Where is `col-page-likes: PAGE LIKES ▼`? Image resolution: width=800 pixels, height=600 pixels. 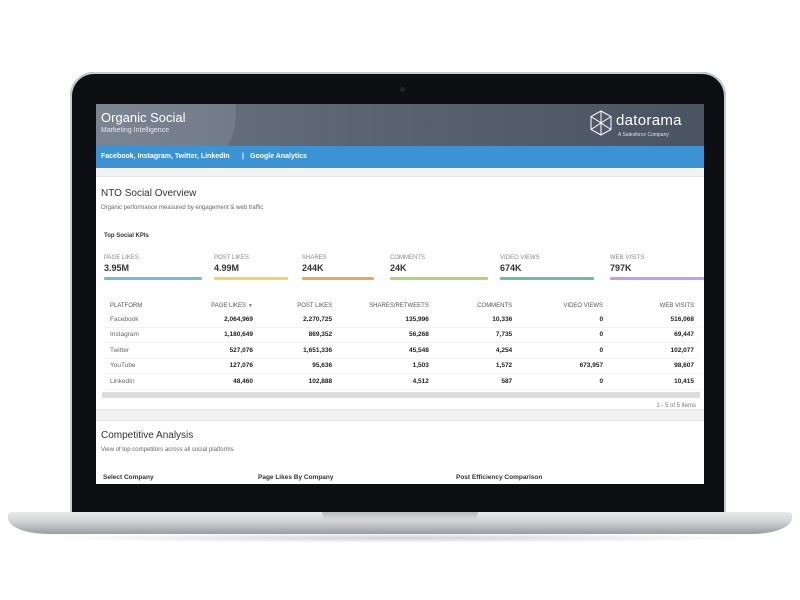 col-page-likes: PAGE LIKES ▼ is located at coordinates (220, 306).